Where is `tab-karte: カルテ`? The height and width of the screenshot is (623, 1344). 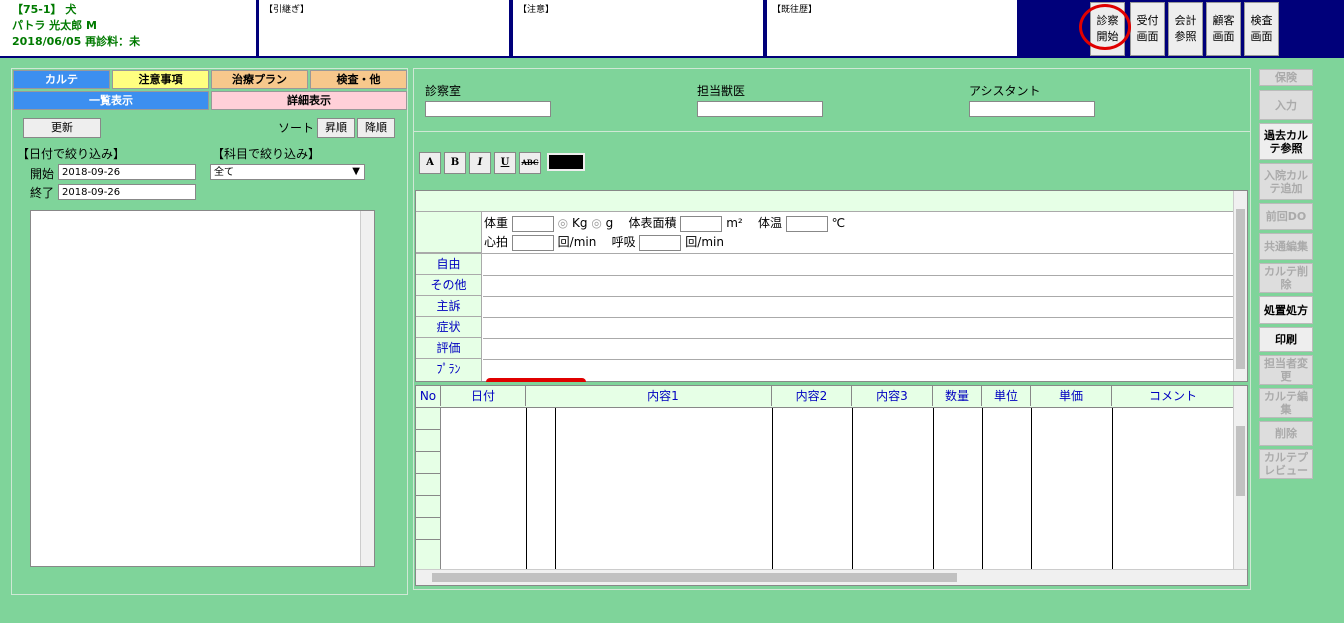 tab-karte: カルテ is located at coordinates (61, 79).